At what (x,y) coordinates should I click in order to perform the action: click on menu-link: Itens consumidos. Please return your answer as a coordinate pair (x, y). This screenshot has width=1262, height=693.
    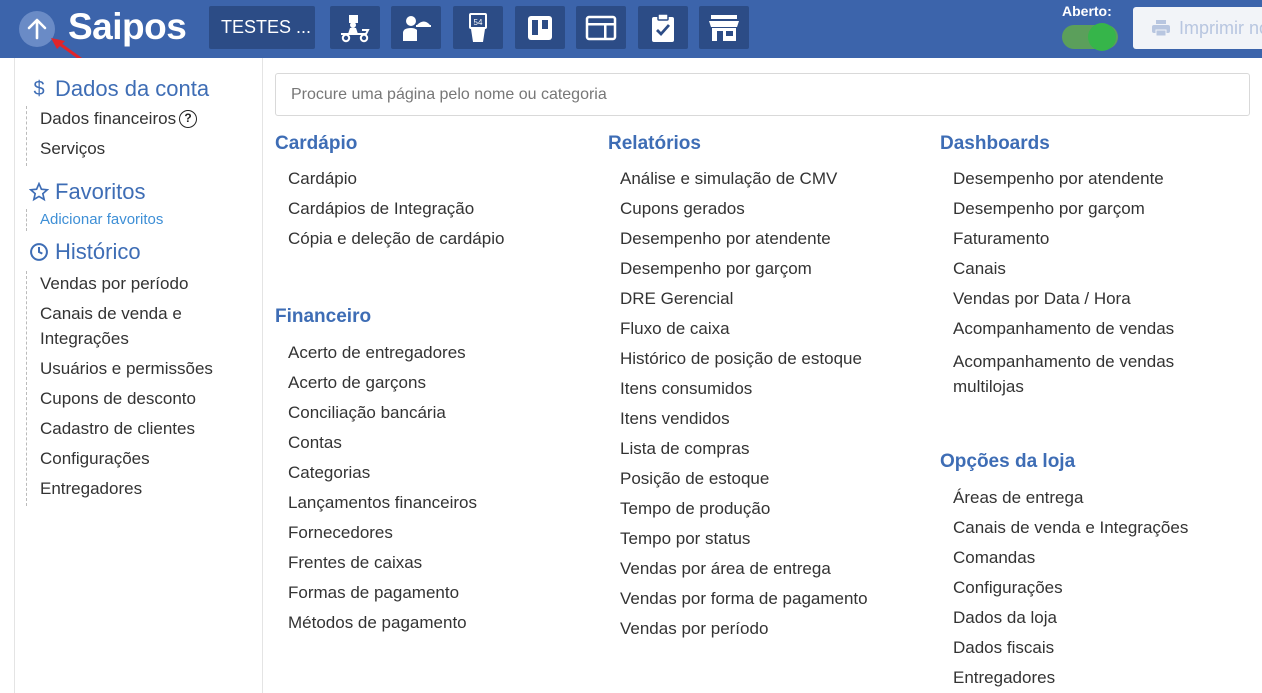
    Looking at the image, I should click on (744, 394).